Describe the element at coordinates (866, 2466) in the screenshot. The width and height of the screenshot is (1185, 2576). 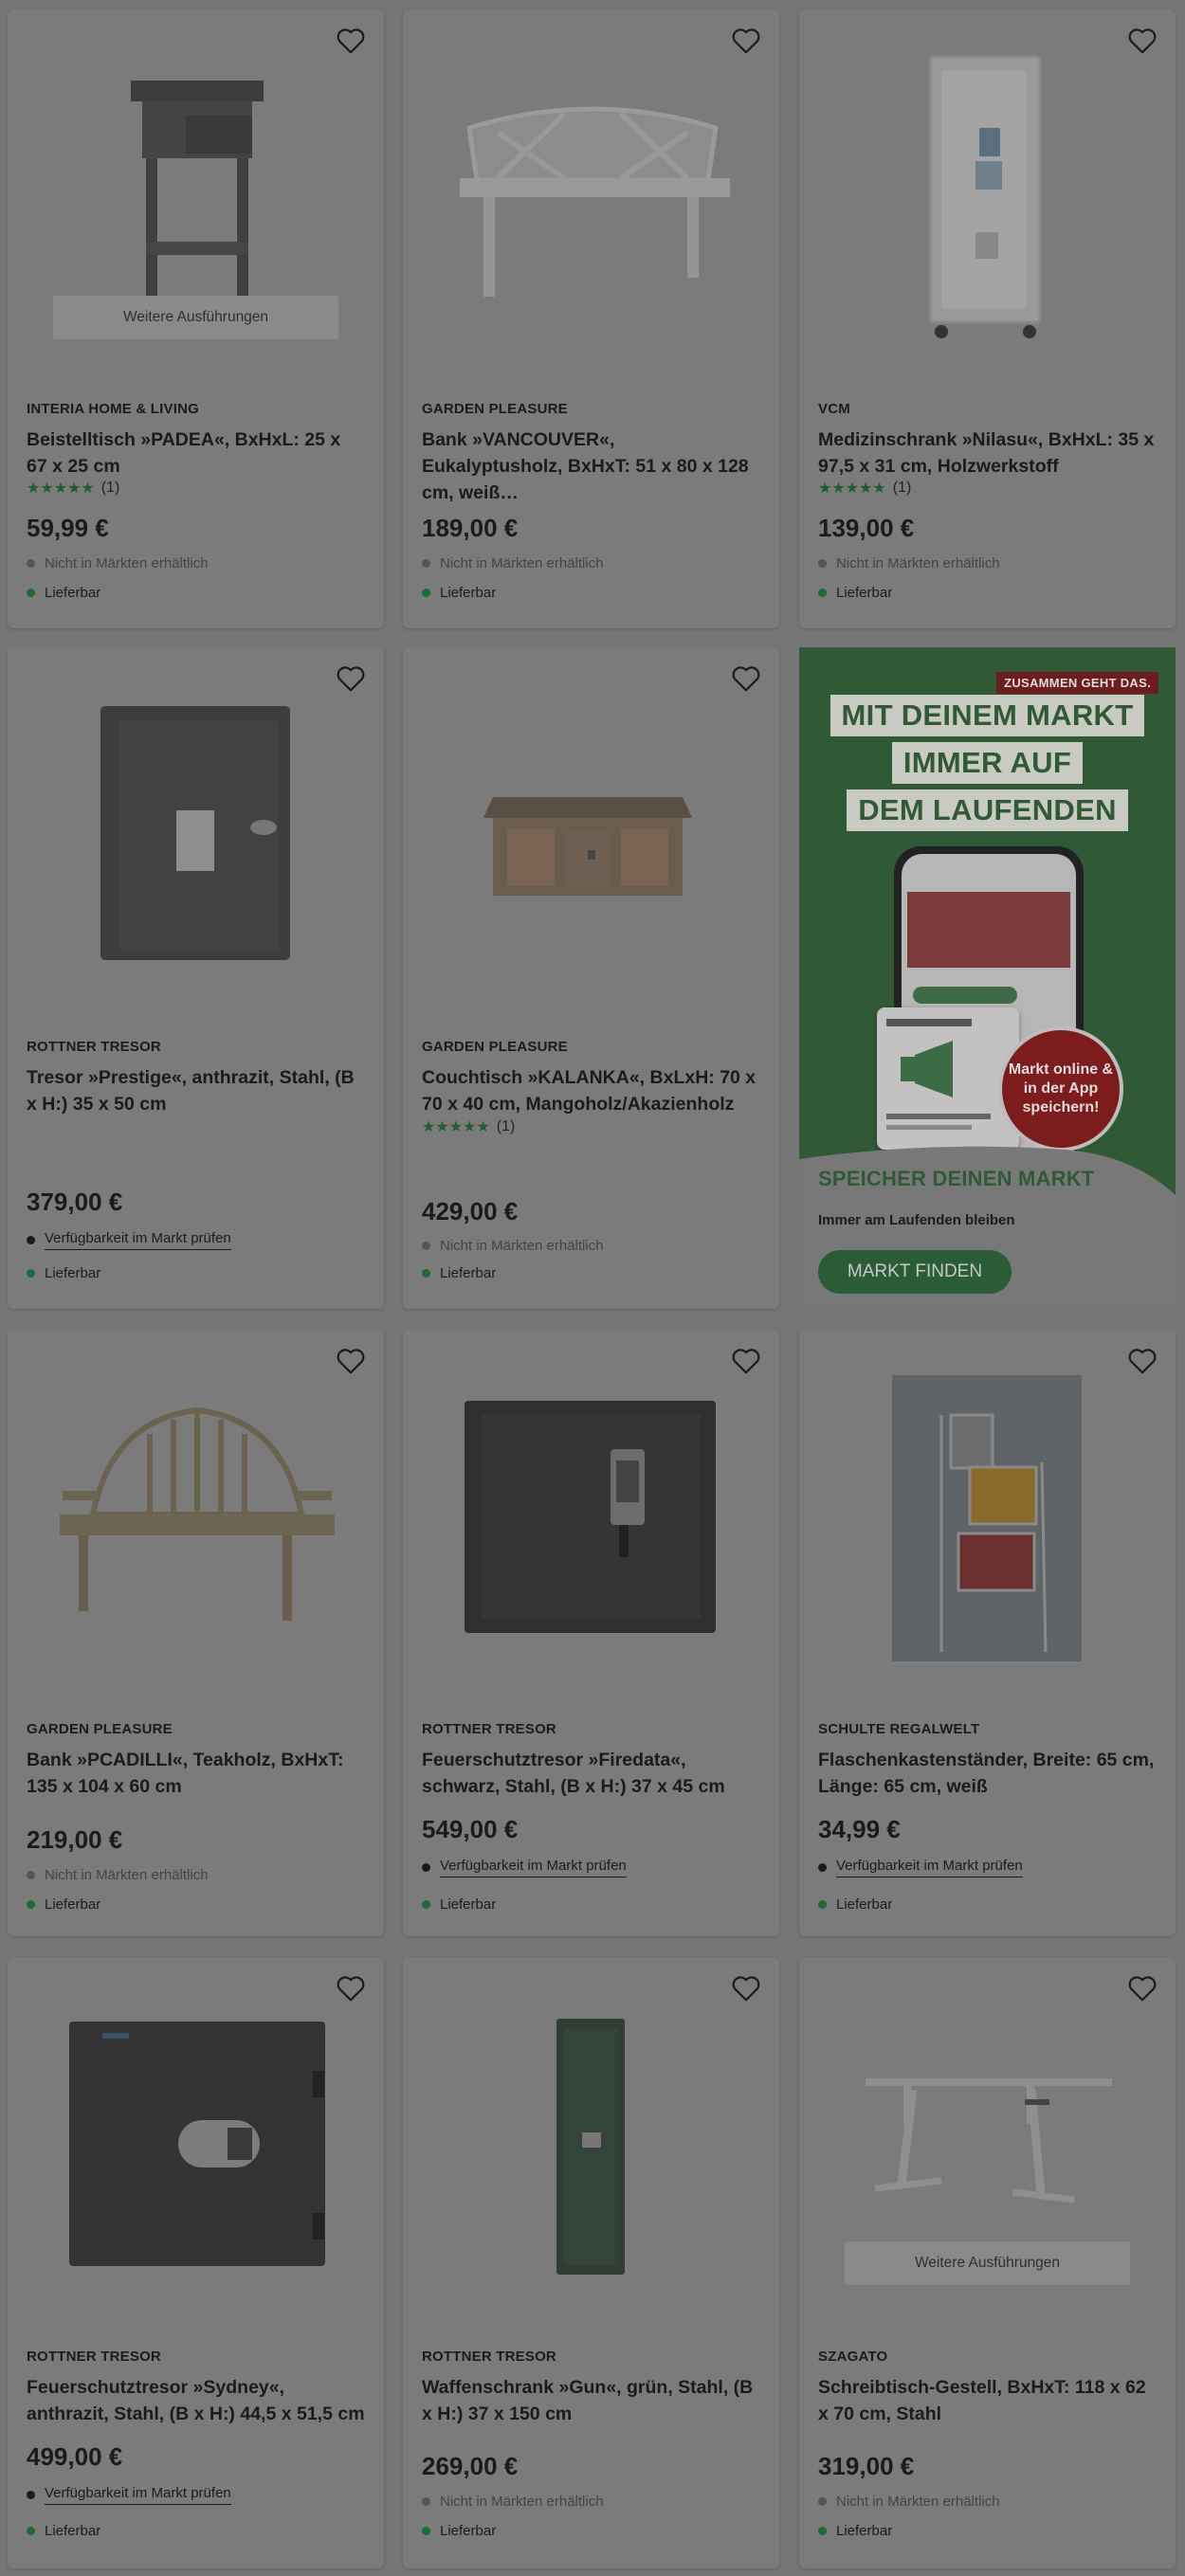
I see `product-price: 319,00 €` at that location.